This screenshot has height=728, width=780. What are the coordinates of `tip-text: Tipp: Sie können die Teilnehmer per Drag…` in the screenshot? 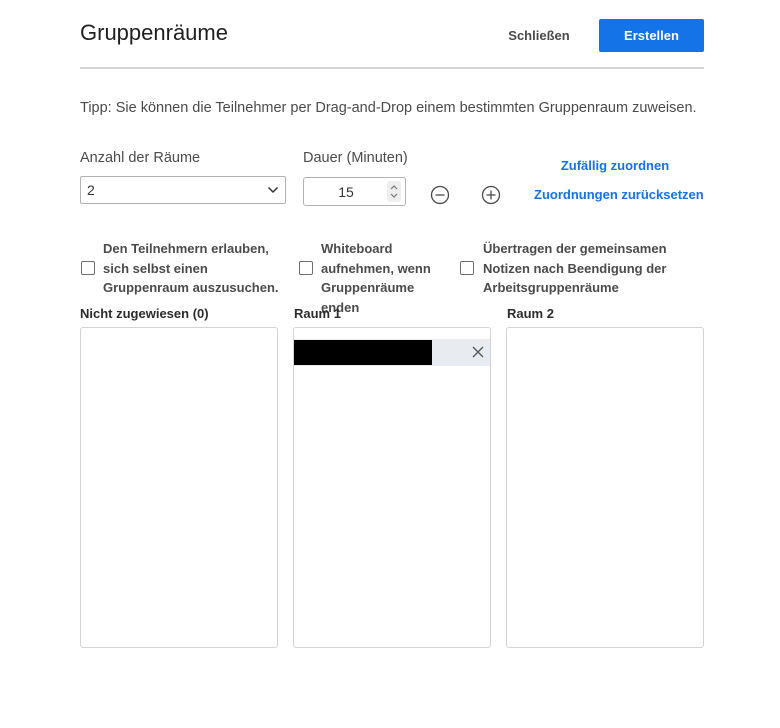 It's located at (388, 108).